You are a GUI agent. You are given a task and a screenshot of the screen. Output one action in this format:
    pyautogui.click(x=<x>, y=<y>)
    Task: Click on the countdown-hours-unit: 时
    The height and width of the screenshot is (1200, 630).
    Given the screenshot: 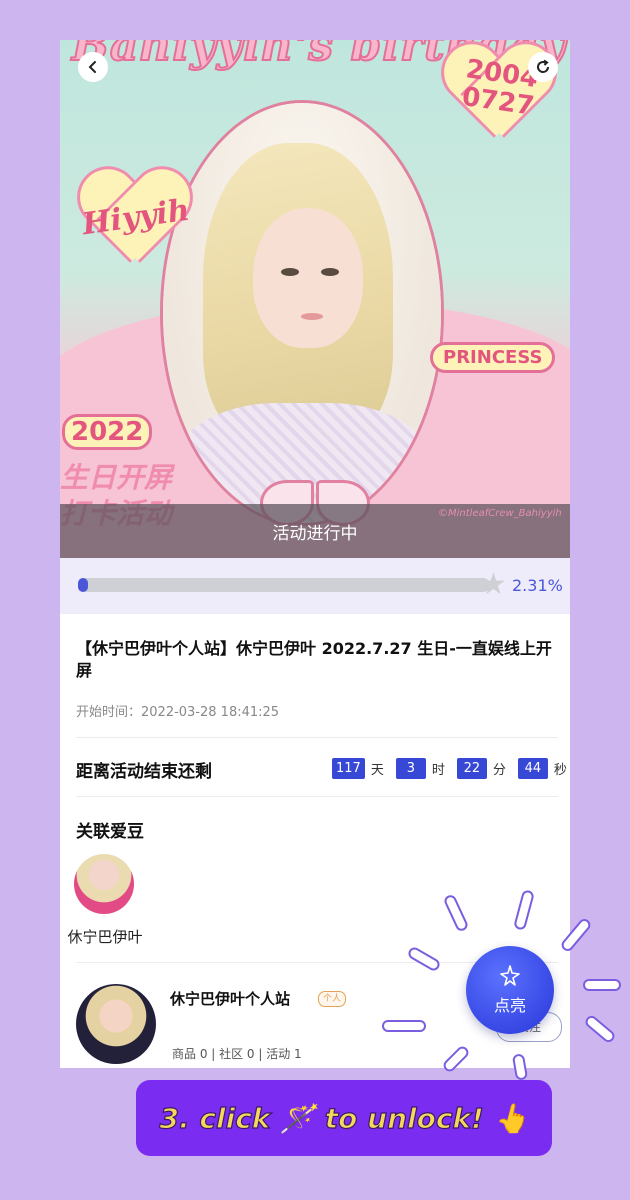 What is the action you would take?
    pyautogui.click(x=438, y=770)
    